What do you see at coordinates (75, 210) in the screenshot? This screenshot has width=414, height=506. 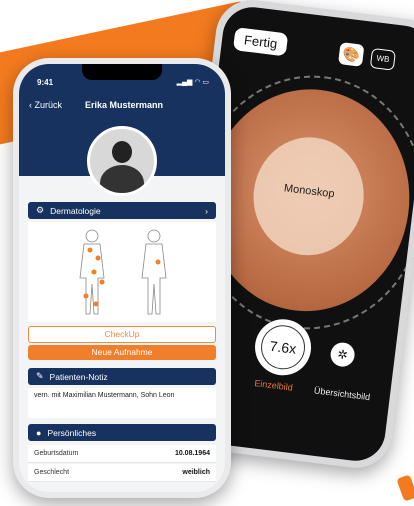 I see `section-dermatology-label: Dermatologie` at bounding box center [75, 210].